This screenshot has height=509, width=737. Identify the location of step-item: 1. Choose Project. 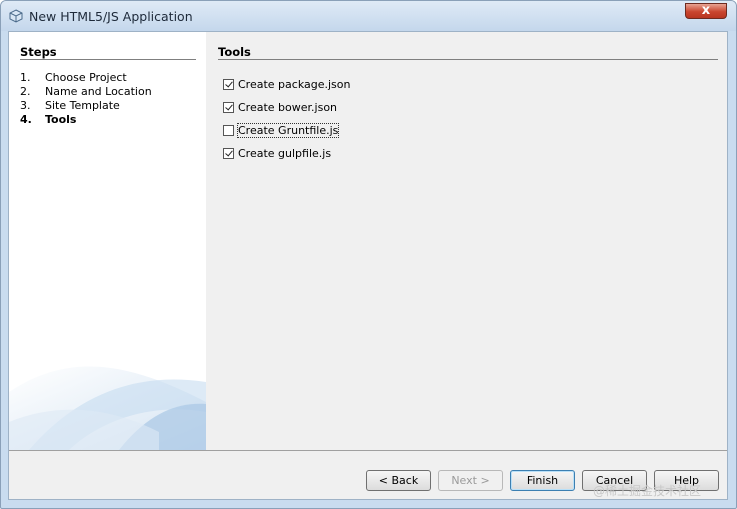
(86, 78).